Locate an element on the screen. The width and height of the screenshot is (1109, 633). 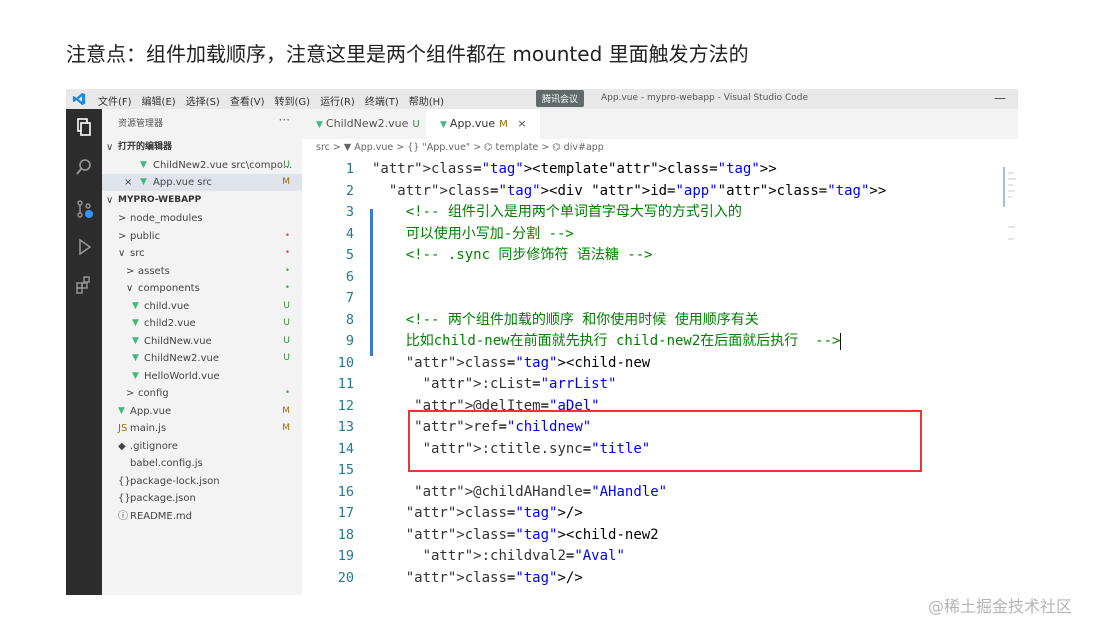
explorer-row: ∨ MYPRO-WEBAPP is located at coordinates (202, 200).